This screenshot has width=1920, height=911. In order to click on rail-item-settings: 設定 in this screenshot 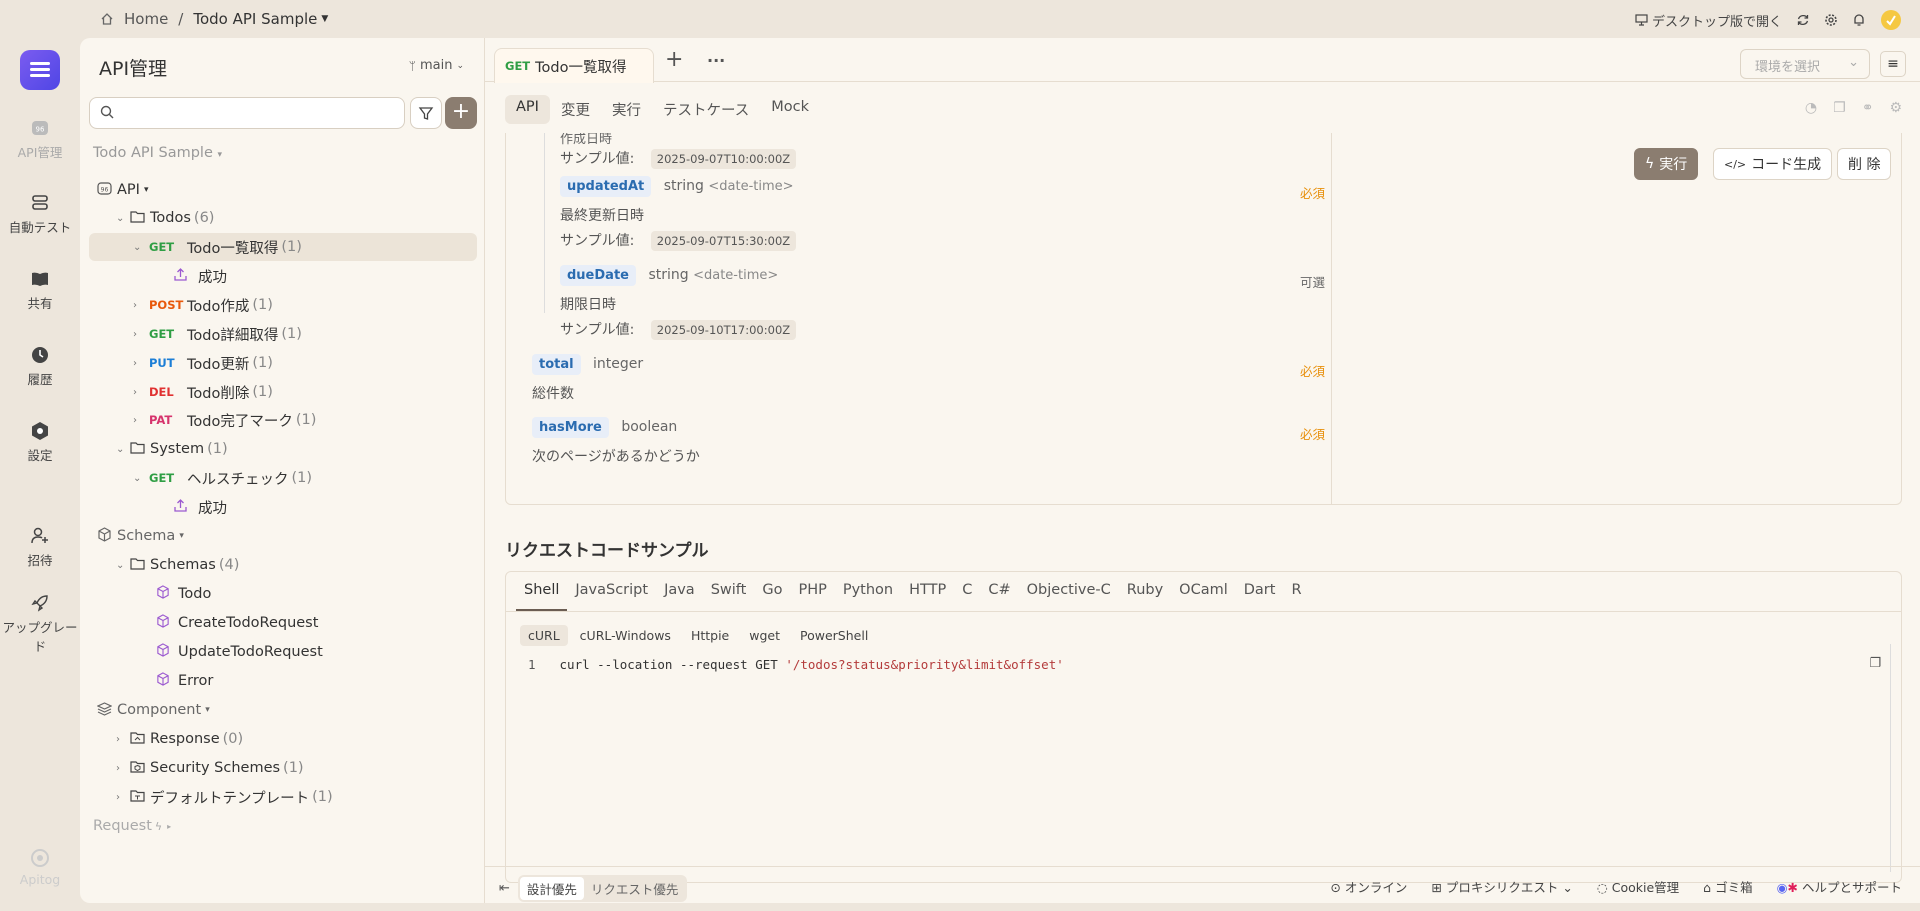, I will do `click(40, 442)`.